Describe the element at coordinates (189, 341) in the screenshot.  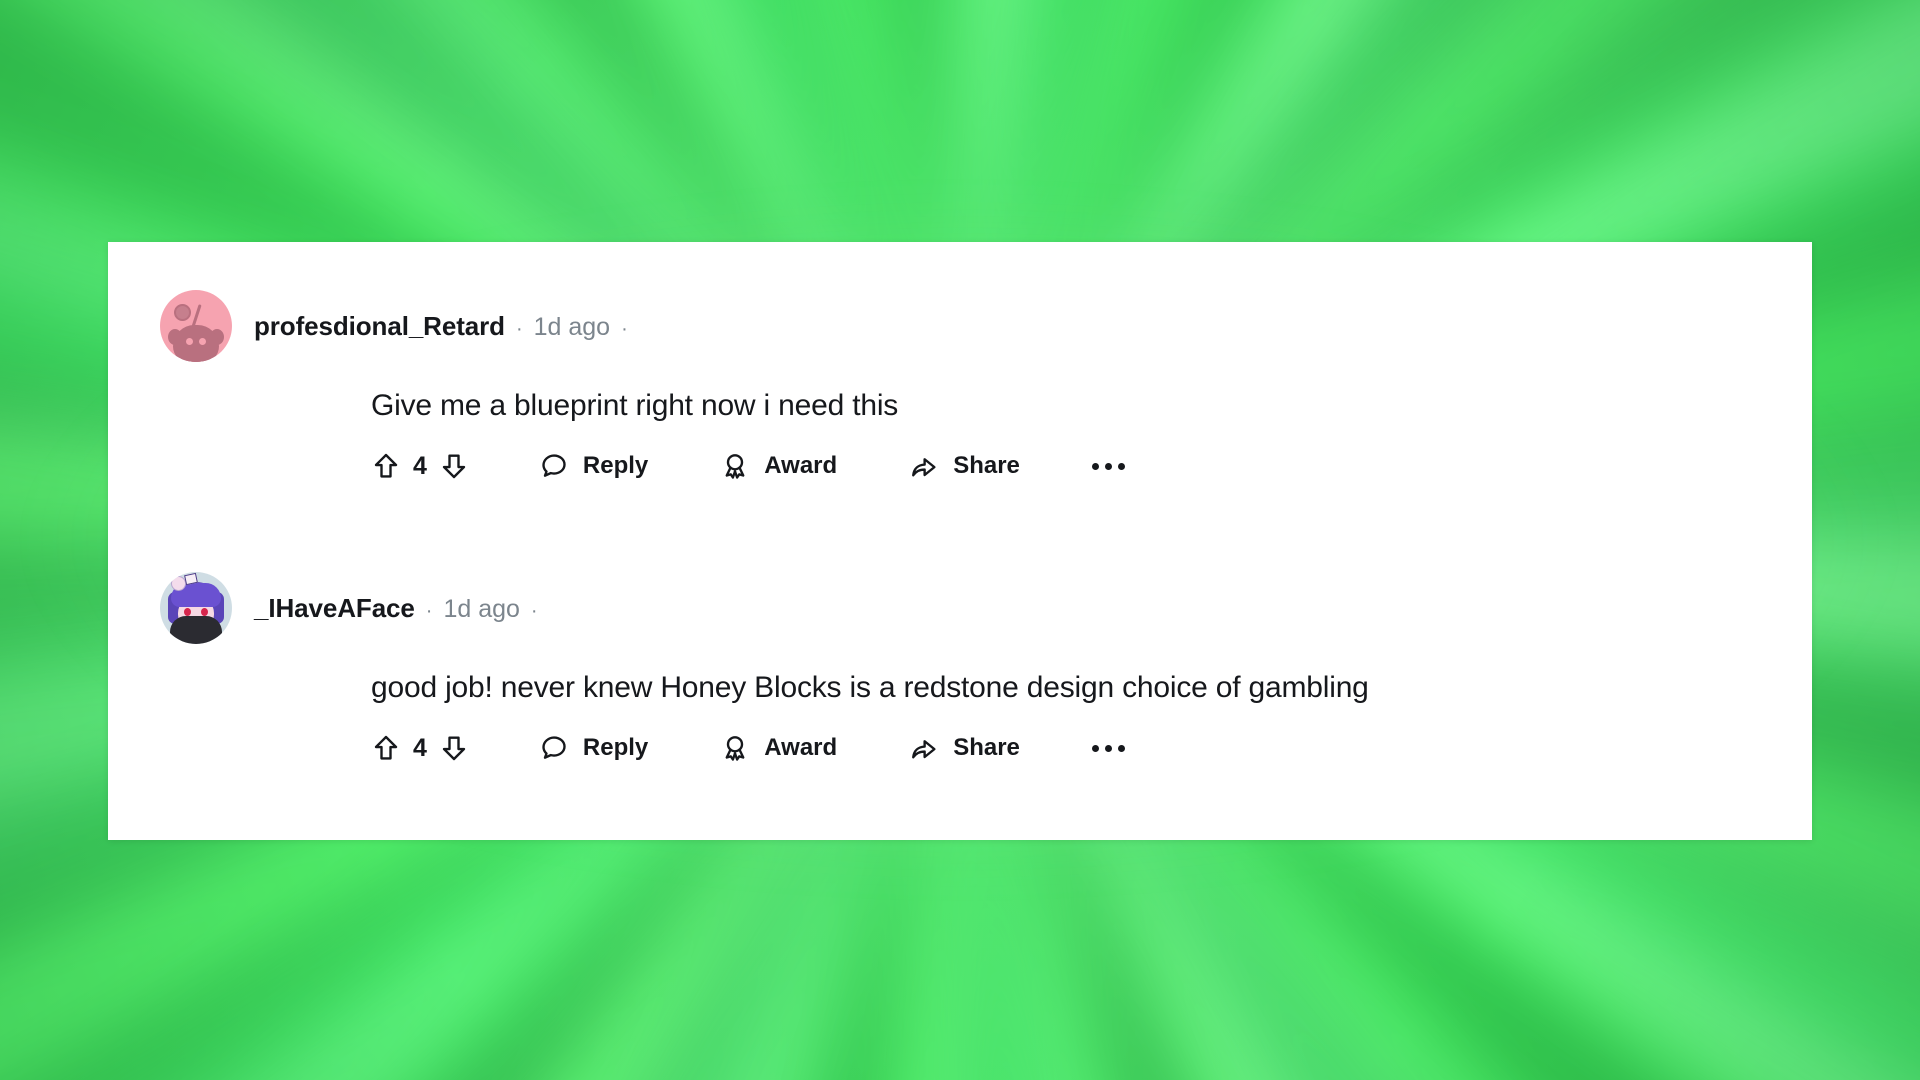
I see `snoo-eye-left-icon` at that location.